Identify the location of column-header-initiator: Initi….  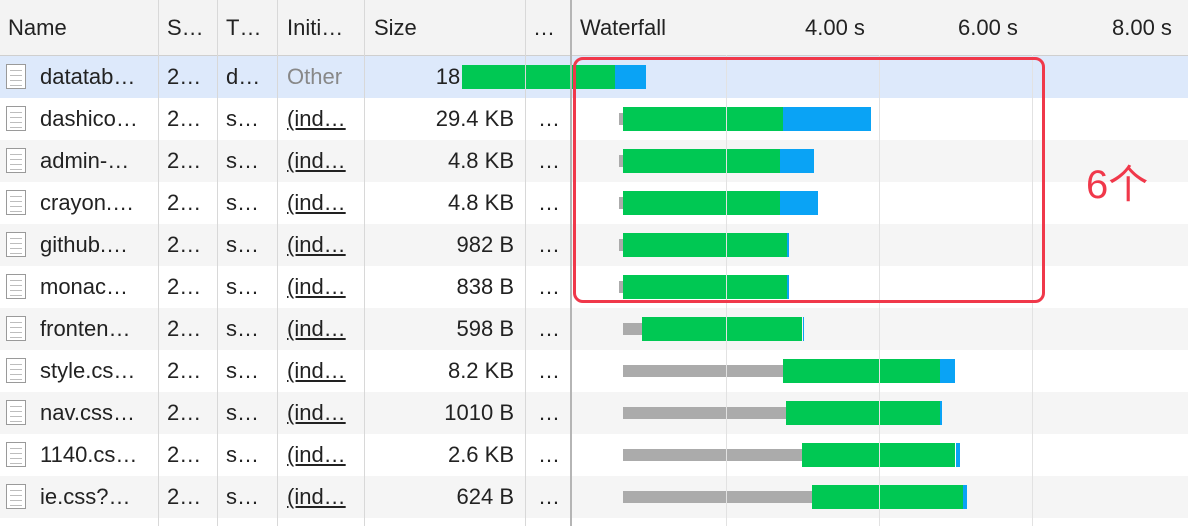
(315, 27).